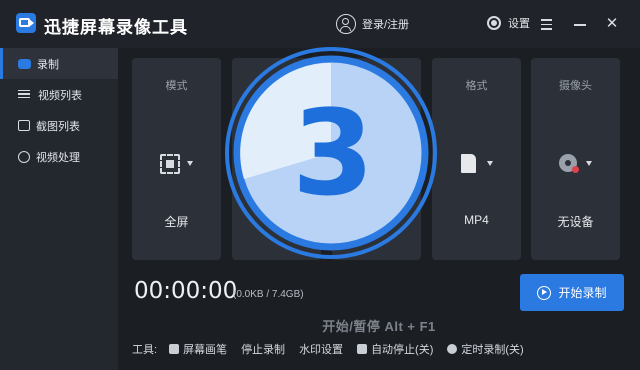 This screenshot has width=640, height=370. I want to click on sidebar-item-video-processing: 视频处理, so click(59, 156).